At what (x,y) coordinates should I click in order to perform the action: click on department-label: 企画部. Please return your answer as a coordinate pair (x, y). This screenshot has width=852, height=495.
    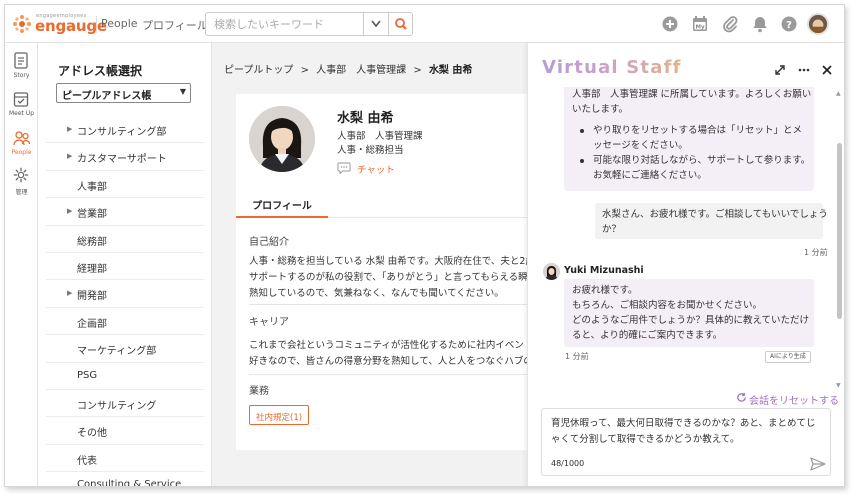
    Looking at the image, I should click on (92, 324).